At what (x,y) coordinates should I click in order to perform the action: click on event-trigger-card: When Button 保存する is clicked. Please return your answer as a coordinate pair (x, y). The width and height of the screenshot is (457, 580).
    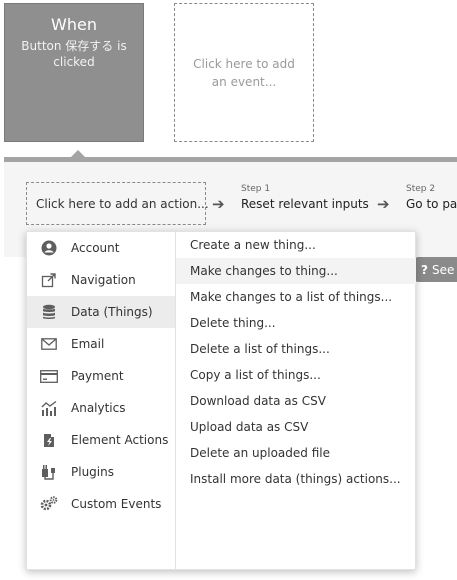
    Looking at the image, I should click on (74, 72).